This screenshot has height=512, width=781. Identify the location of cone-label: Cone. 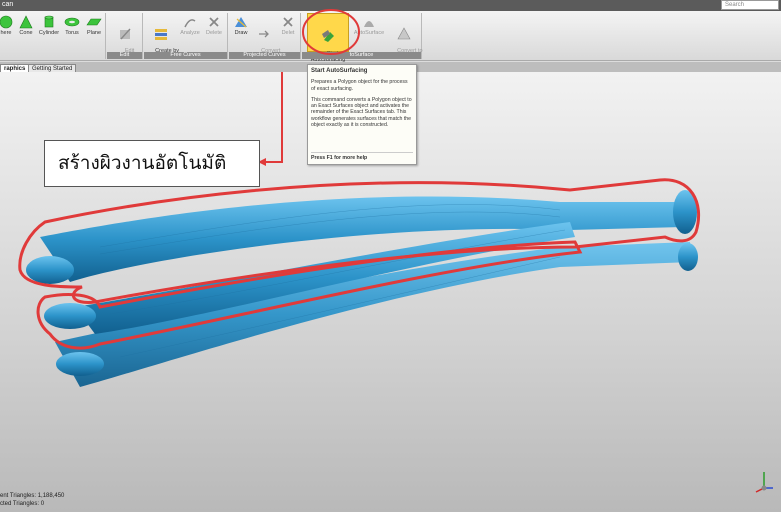
(26, 33).